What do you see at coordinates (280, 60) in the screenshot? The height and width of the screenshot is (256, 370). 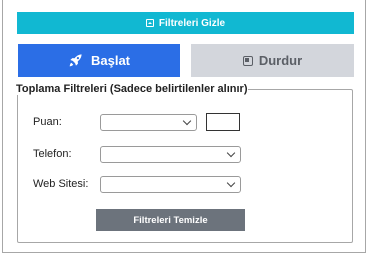 I see `stop-button-label: Durdur` at bounding box center [280, 60].